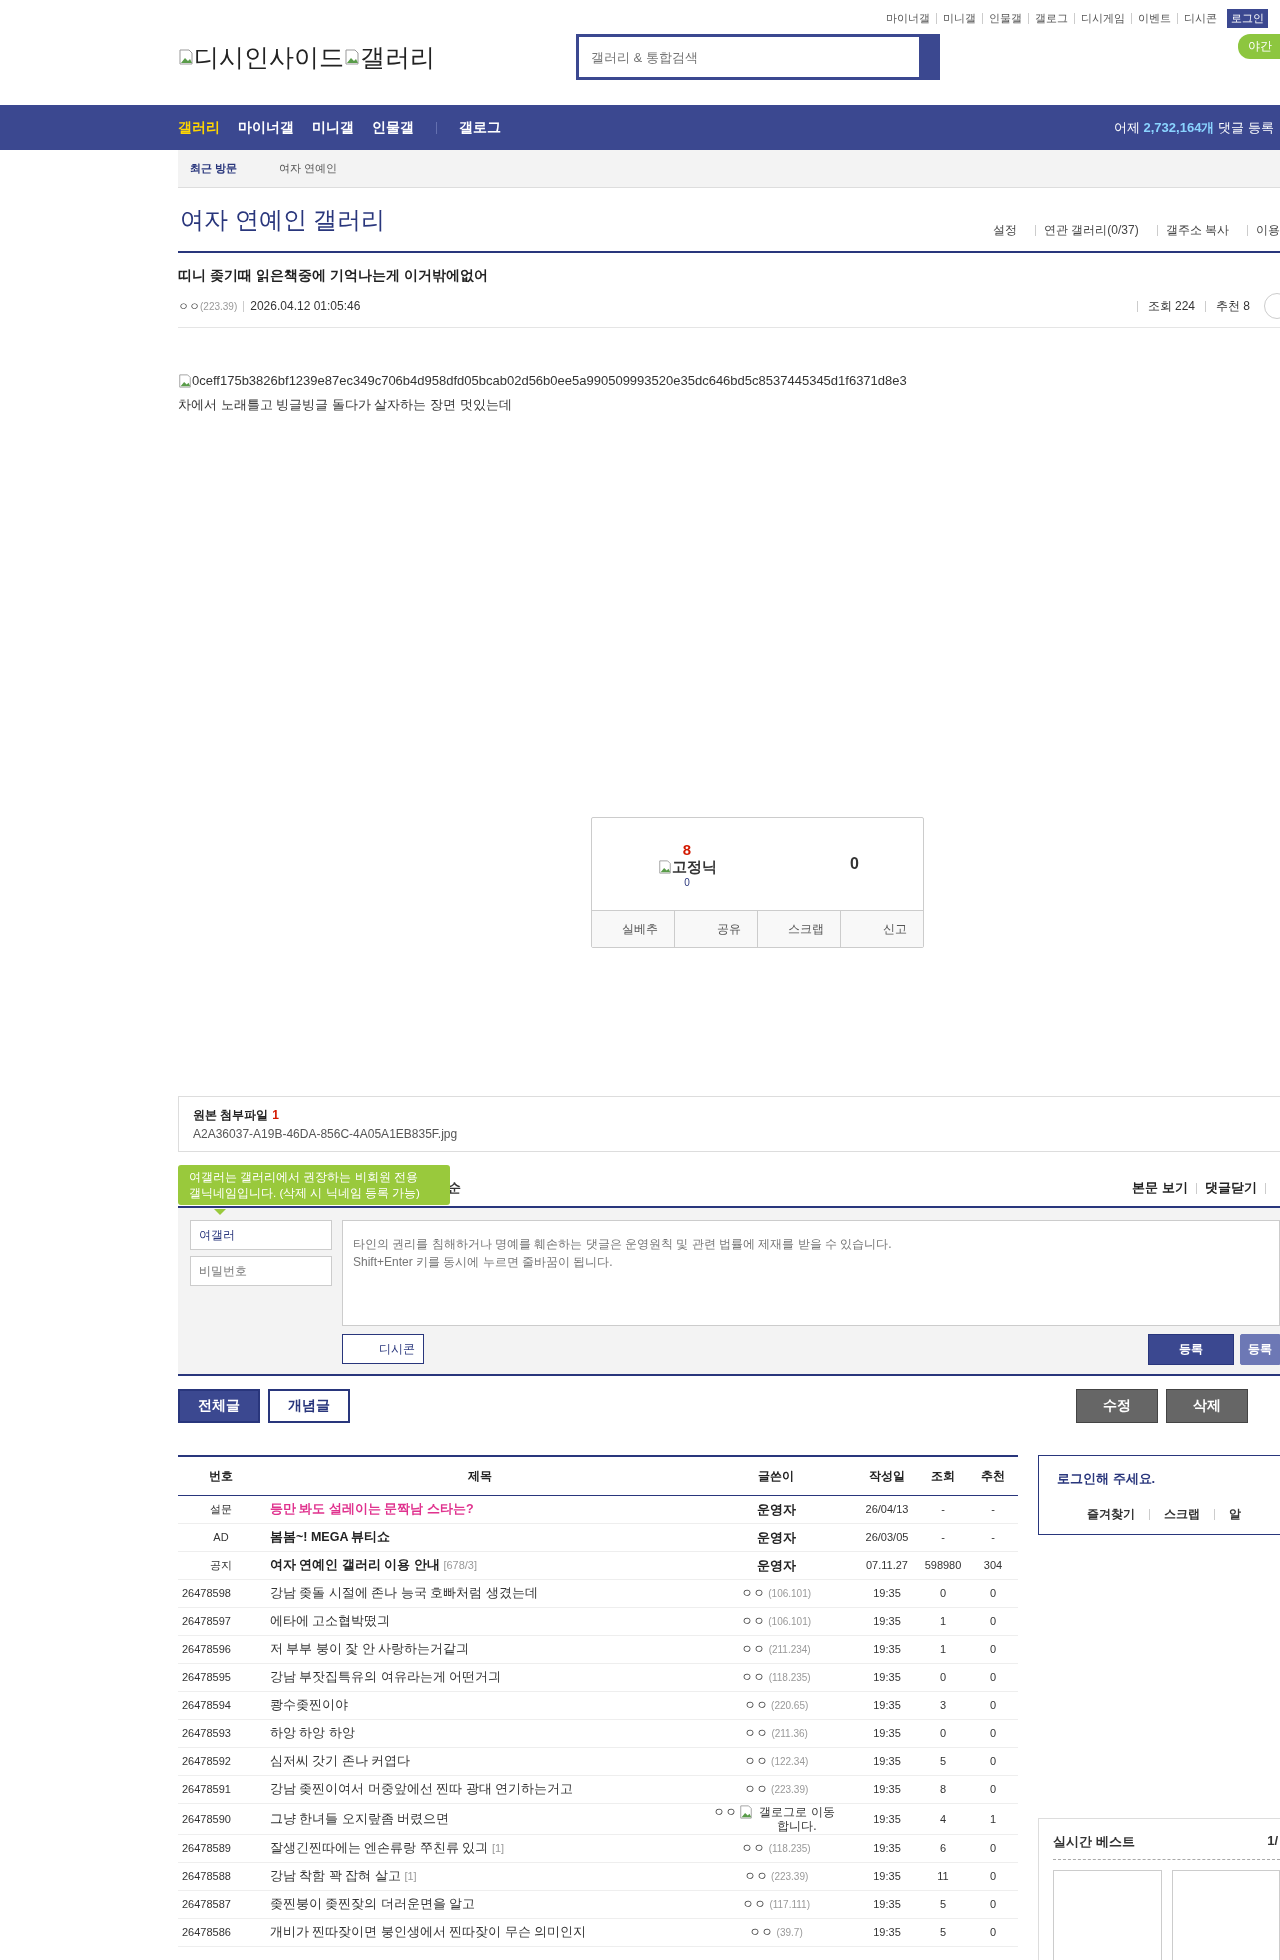 The height and width of the screenshot is (1960, 1280). Describe the element at coordinates (943, 1789) in the screenshot. I see `view-count: 8` at that location.